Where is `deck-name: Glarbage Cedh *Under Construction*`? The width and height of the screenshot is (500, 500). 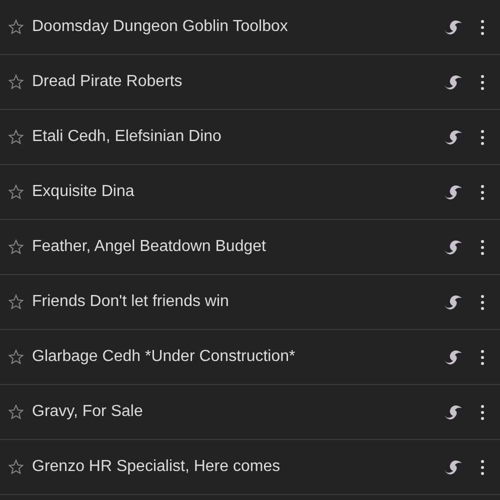 deck-name: Glarbage Cedh *Under Construction* is located at coordinates (233, 357).